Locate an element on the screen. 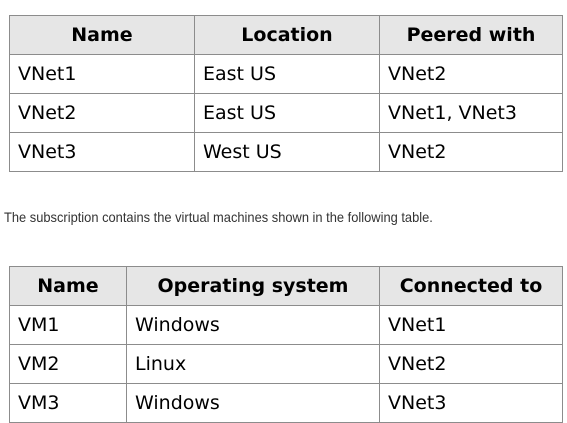 The image size is (567, 423). table-header-row: Name Operating system Connected to is located at coordinates (286, 286).